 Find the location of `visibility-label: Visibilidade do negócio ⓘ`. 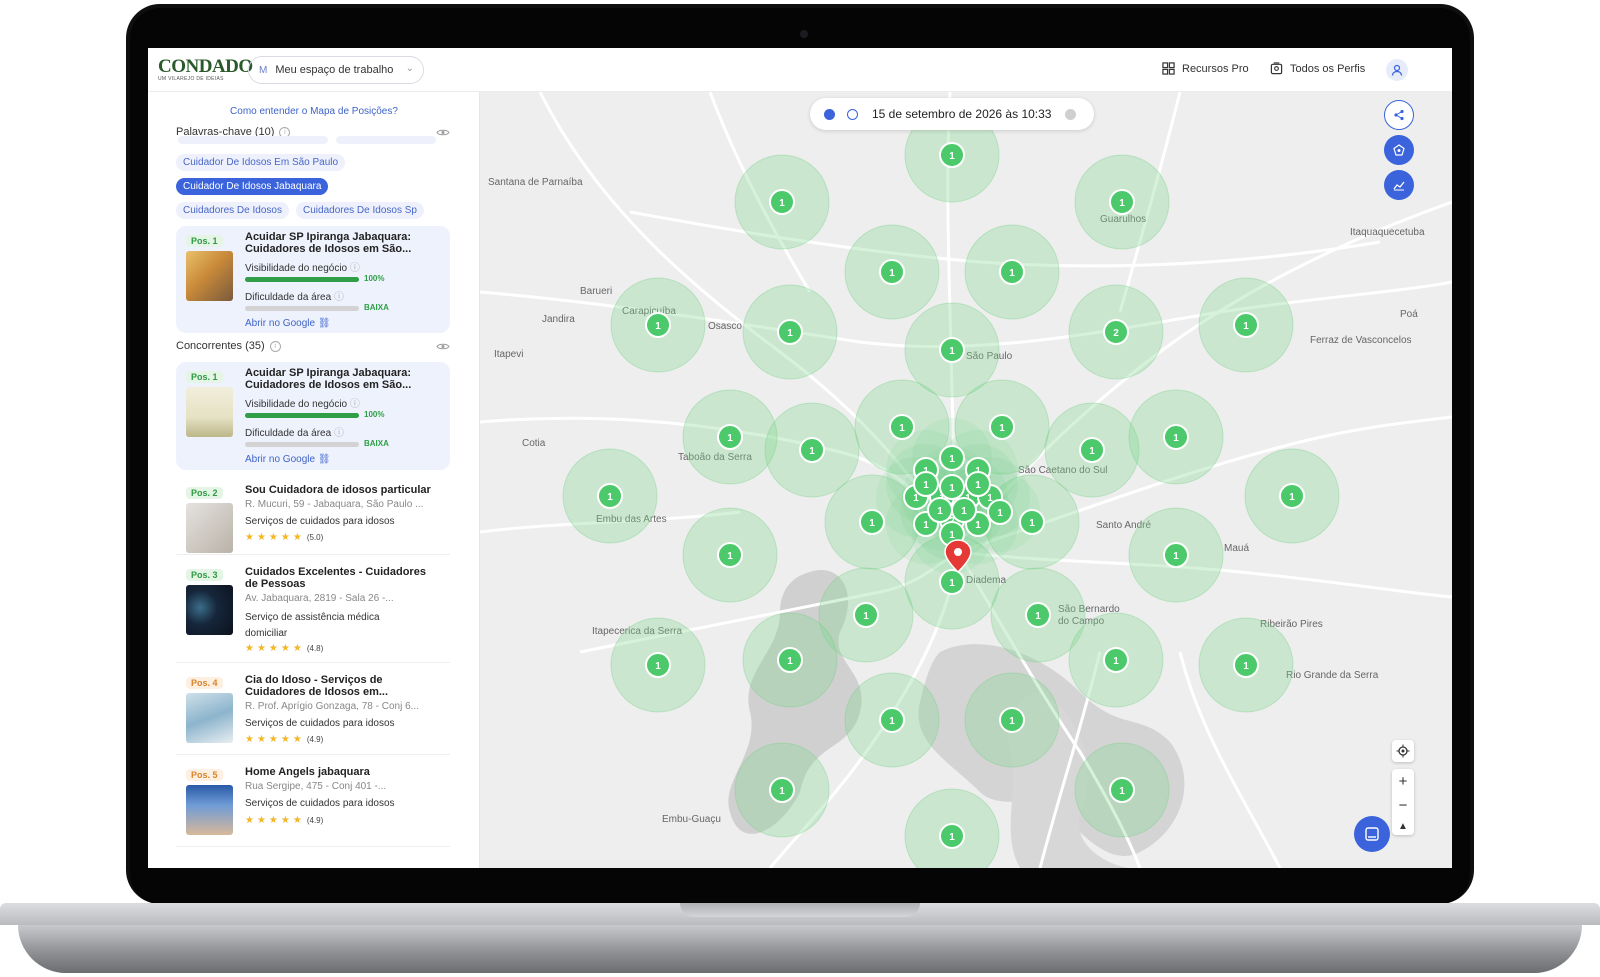

visibility-label: Visibilidade do negócio ⓘ is located at coordinates (345, 402).